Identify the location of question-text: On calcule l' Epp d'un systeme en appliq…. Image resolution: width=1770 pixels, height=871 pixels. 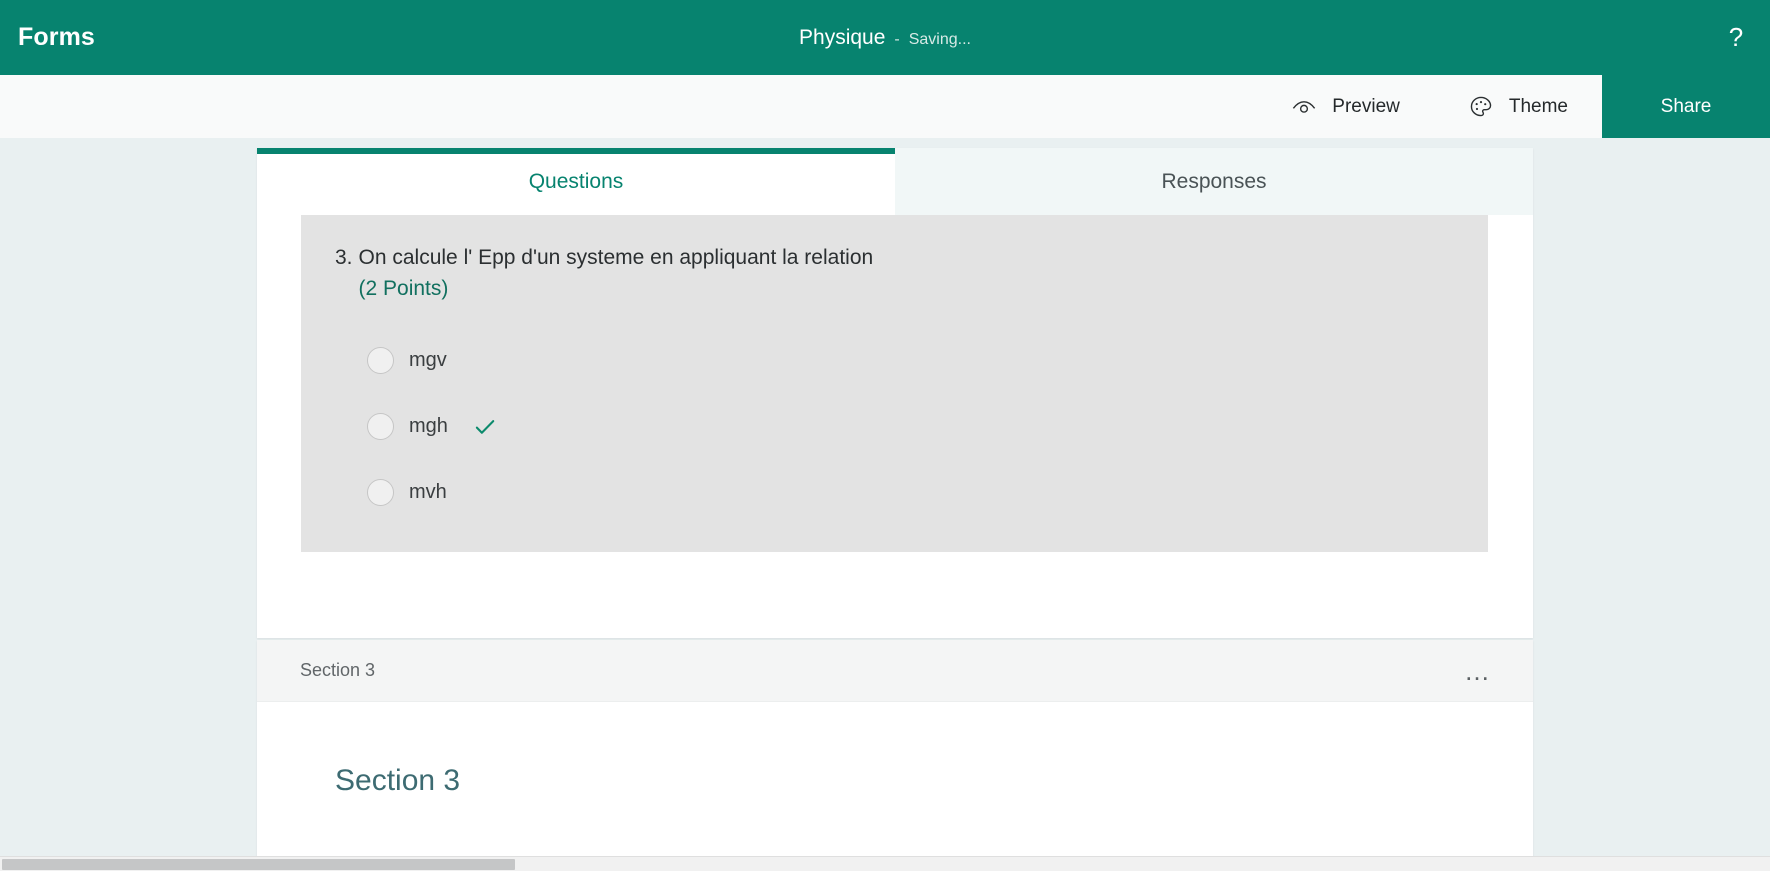
(616, 257).